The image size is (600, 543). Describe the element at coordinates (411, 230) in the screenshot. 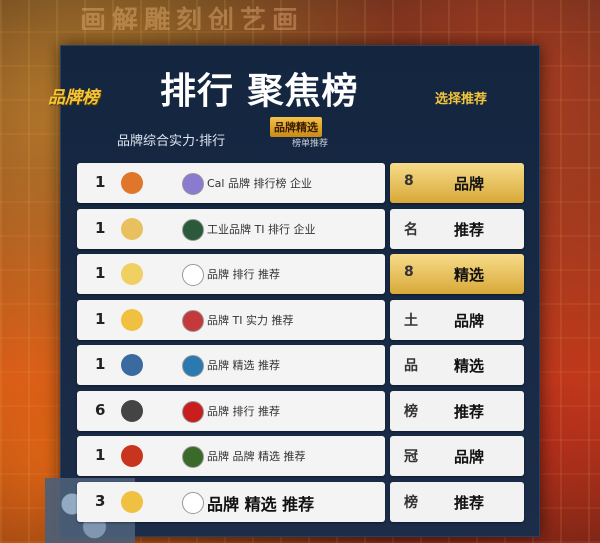

I see `side-tag-icon: 名` at that location.